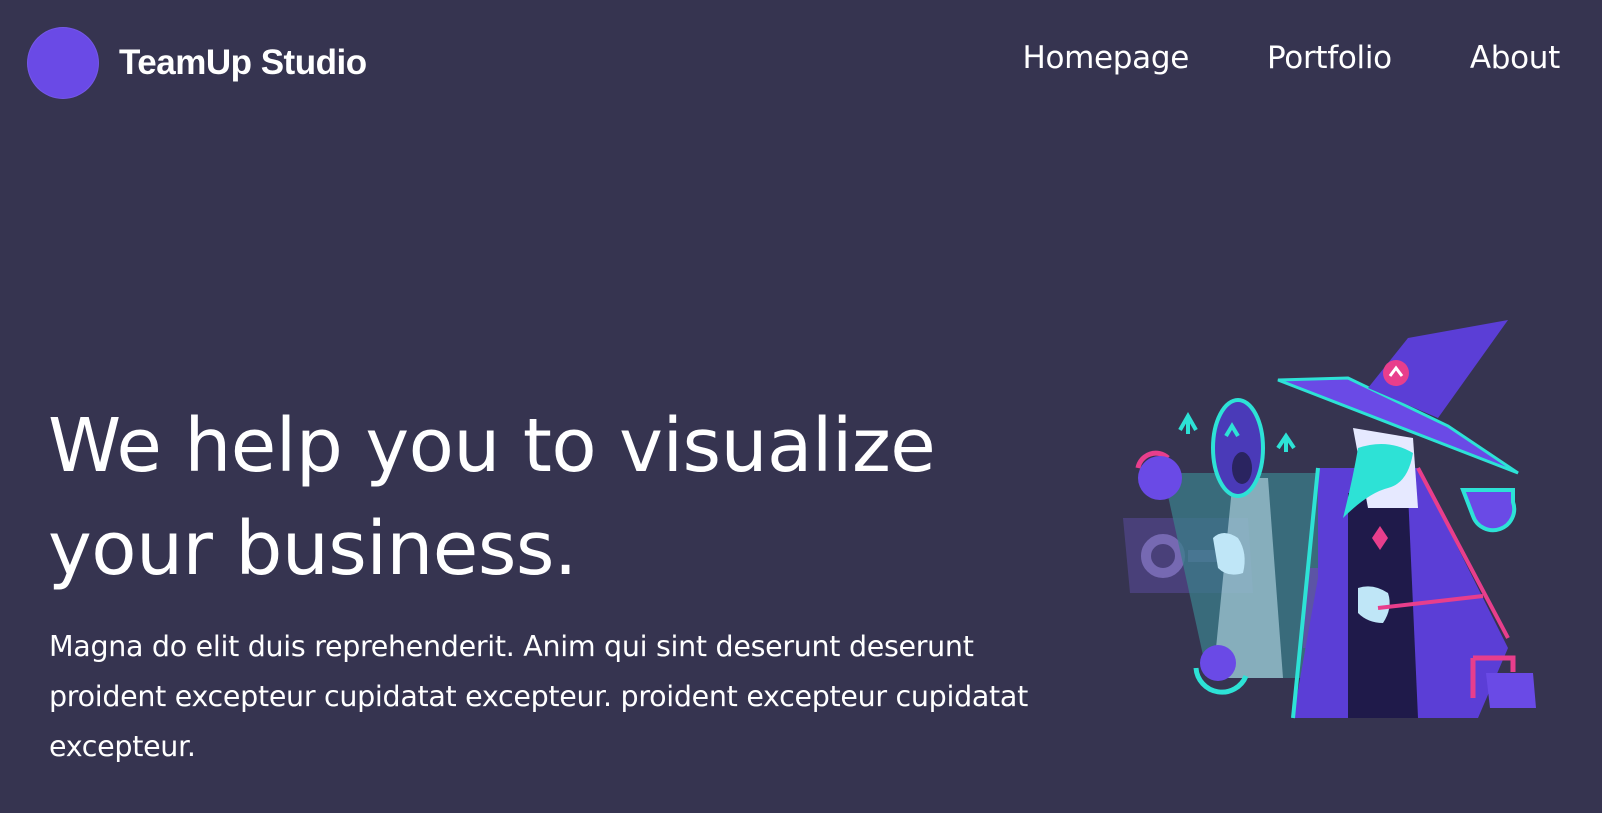 Image resolution: width=1602 pixels, height=813 pixels. Describe the element at coordinates (1218, 663) in the screenshot. I see `purple-orb-bottom` at that location.